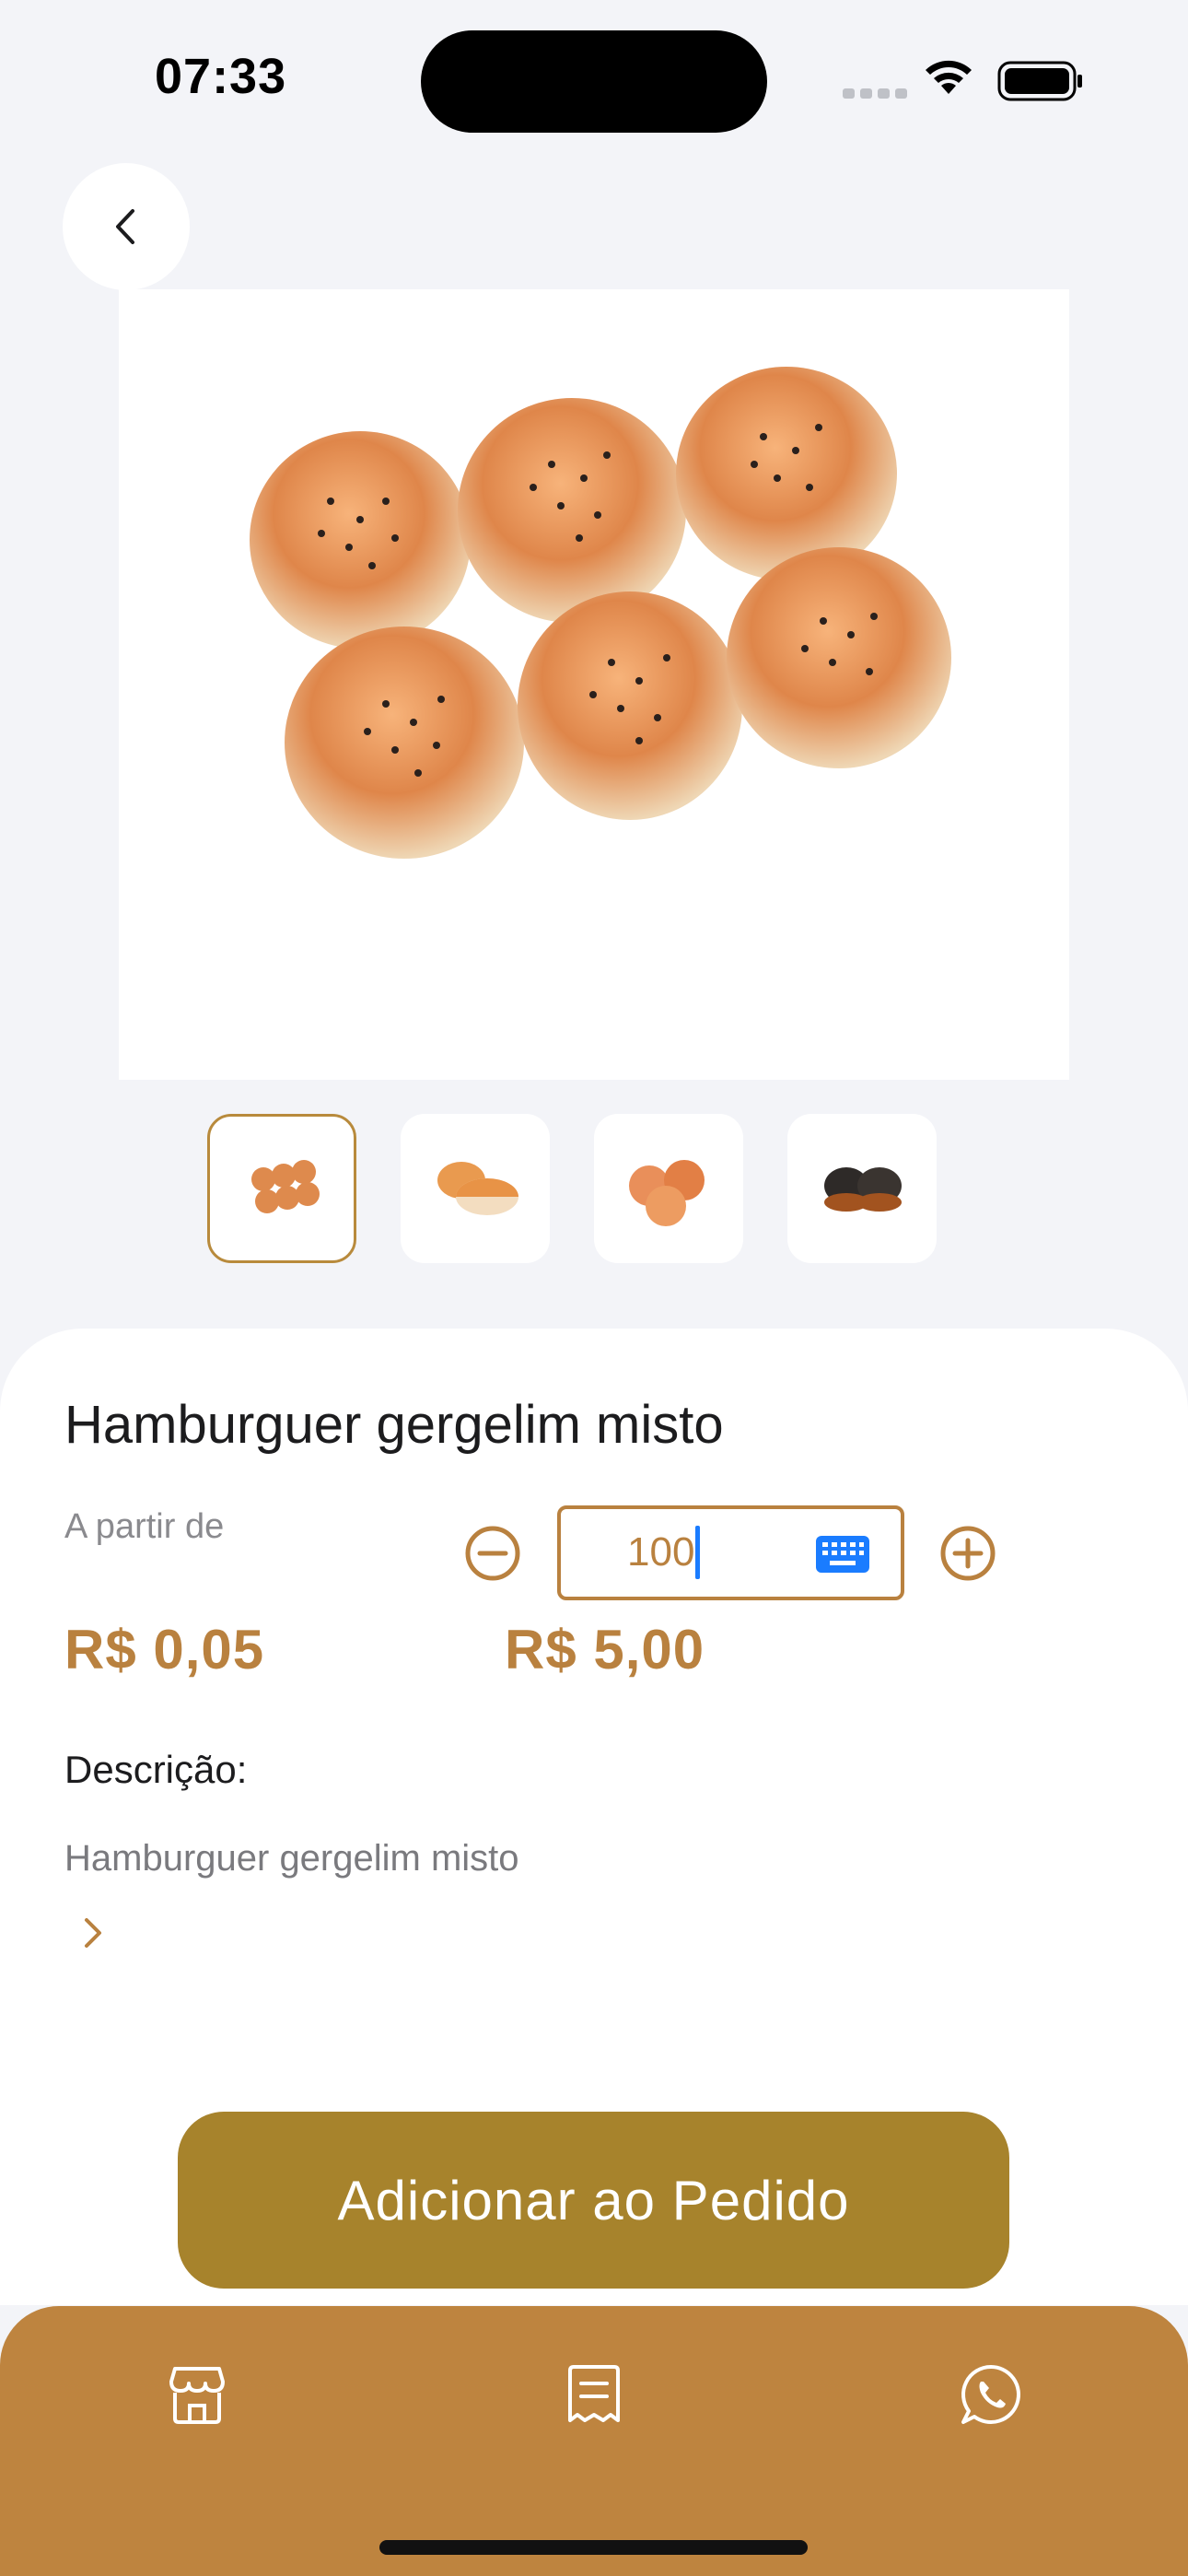  I want to click on add-to-order-button: Adicionar ao Pedido, so click(593, 2200).